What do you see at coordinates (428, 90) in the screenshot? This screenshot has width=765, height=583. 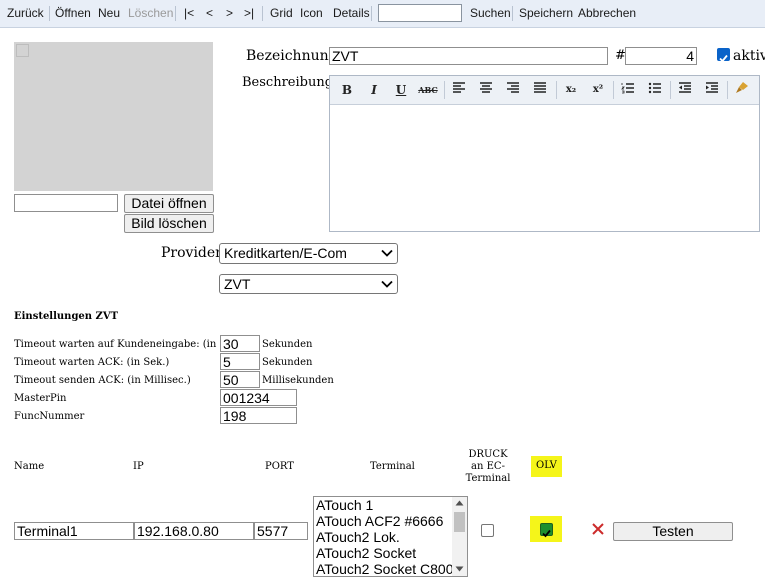 I see `strikethrough-button: ABC` at bounding box center [428, 90].